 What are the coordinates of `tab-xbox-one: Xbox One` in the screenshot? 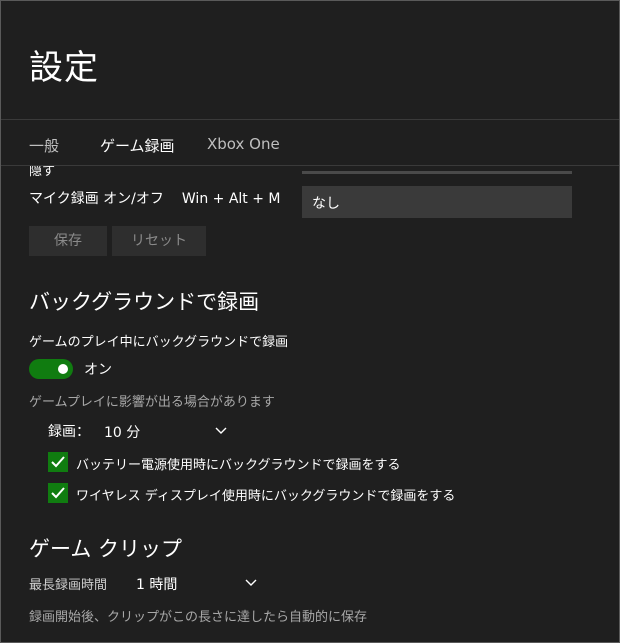 It's located at (243, 144).